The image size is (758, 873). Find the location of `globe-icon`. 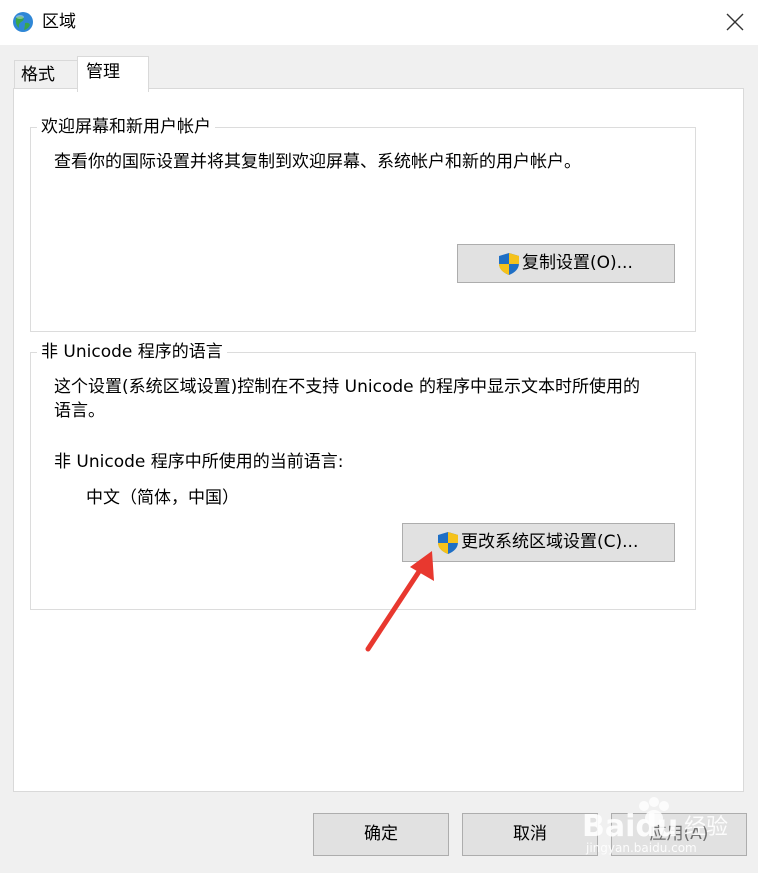

globe-icon is located at coordinates (23, 22).